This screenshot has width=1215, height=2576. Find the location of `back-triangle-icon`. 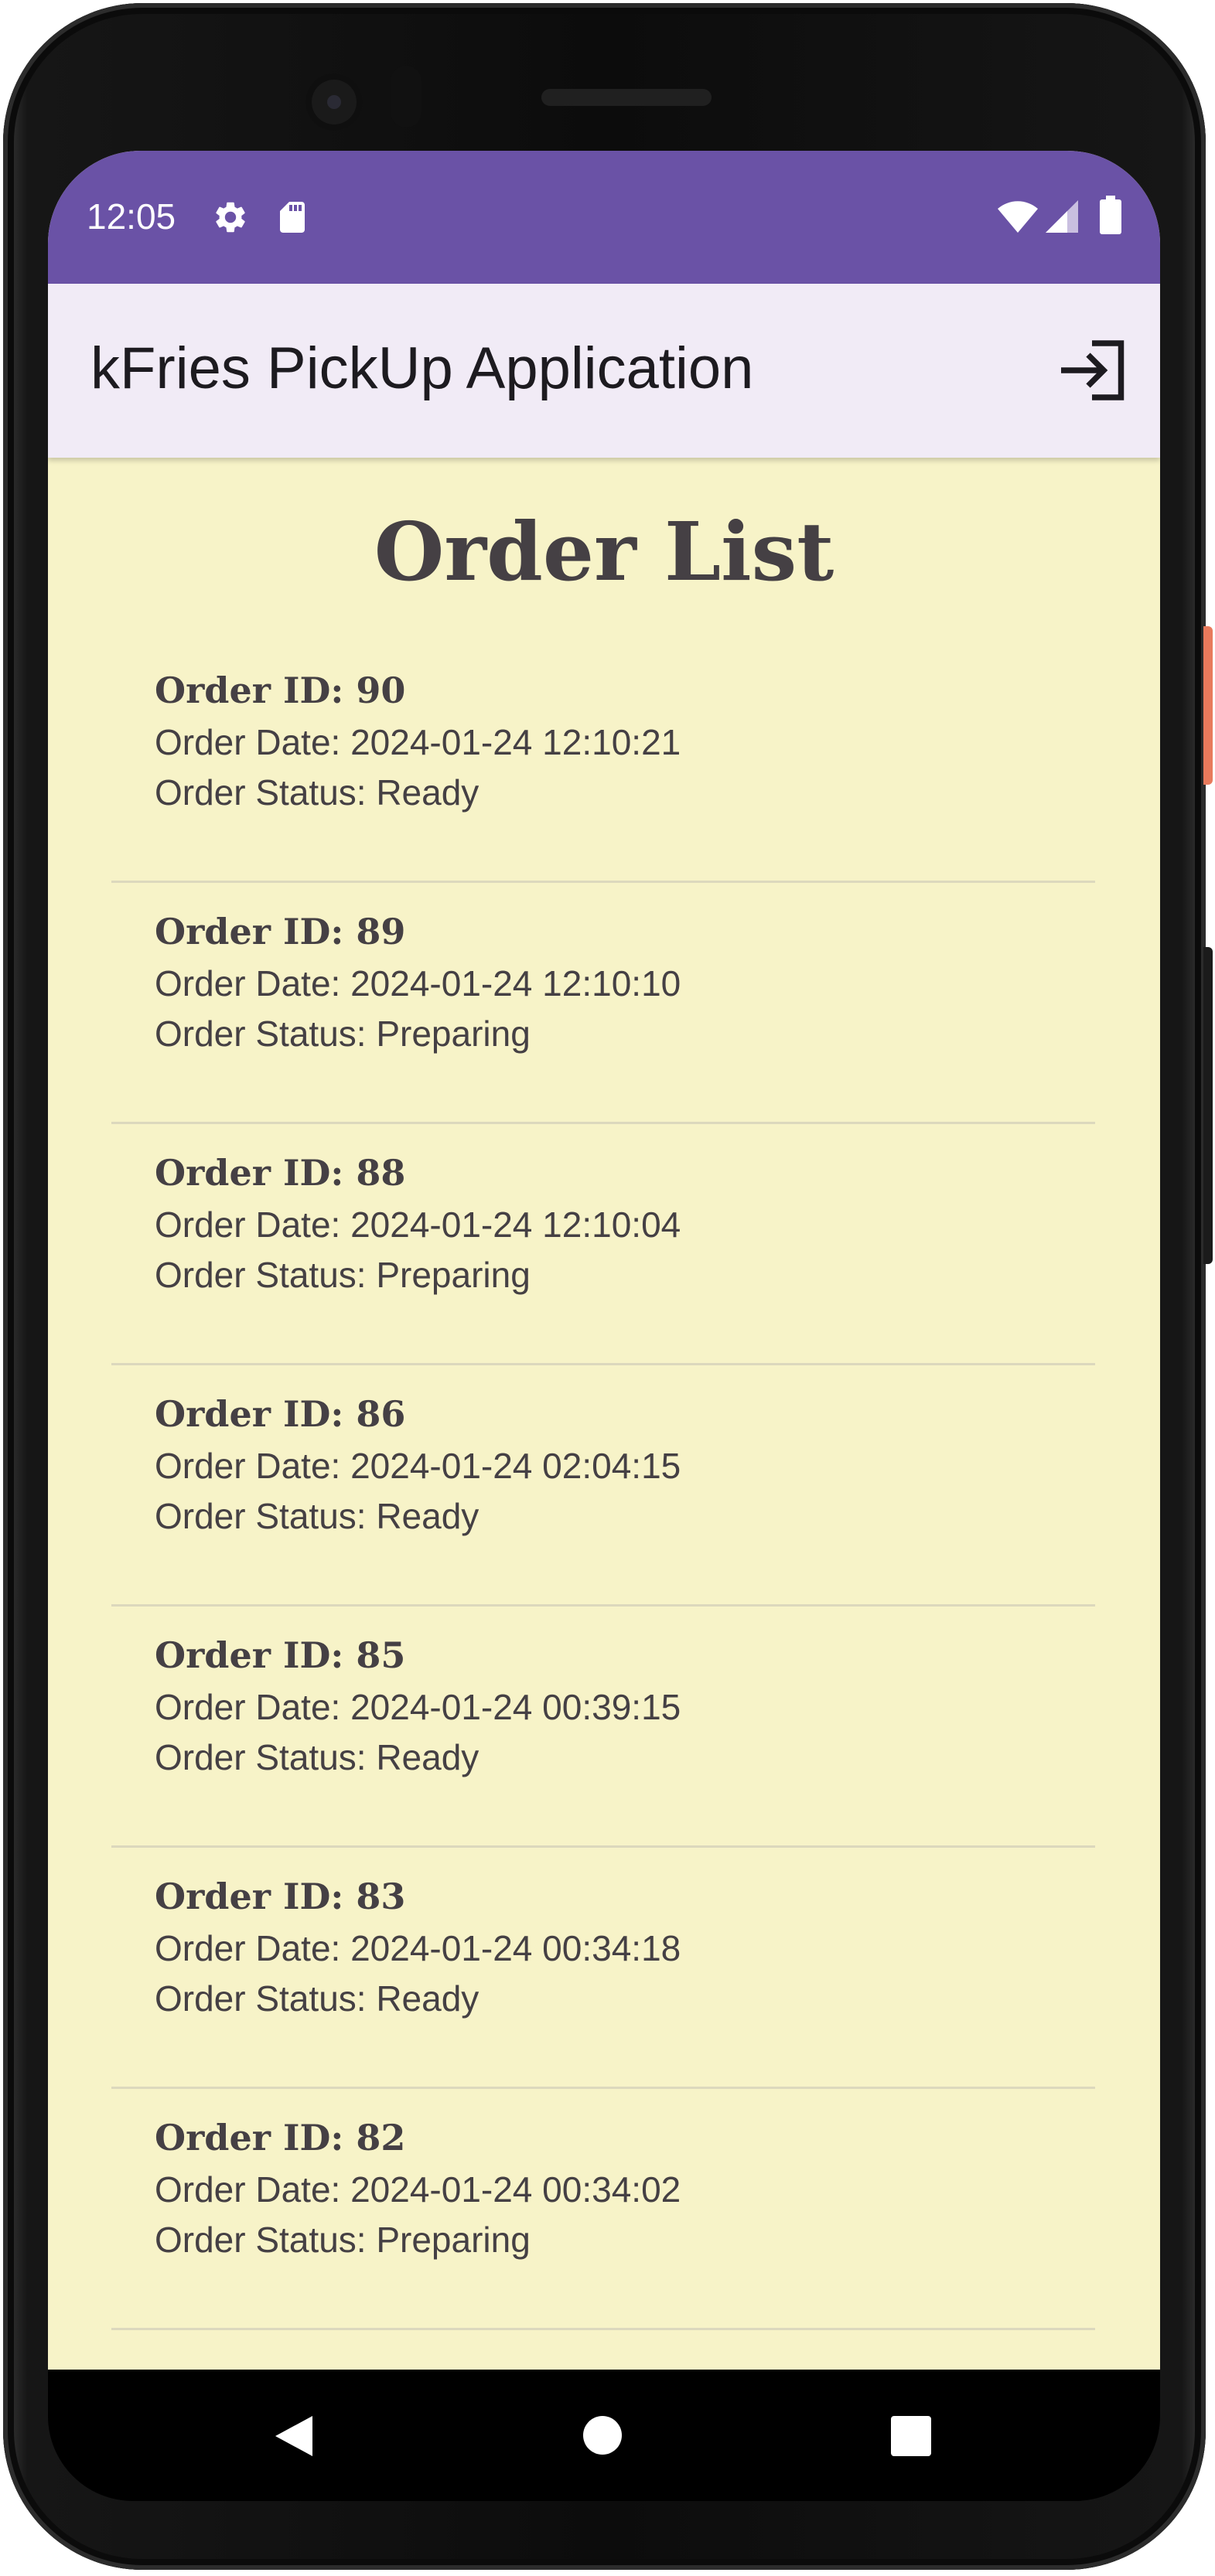

back-triangle-icon is located at coordinates (294, 2436).